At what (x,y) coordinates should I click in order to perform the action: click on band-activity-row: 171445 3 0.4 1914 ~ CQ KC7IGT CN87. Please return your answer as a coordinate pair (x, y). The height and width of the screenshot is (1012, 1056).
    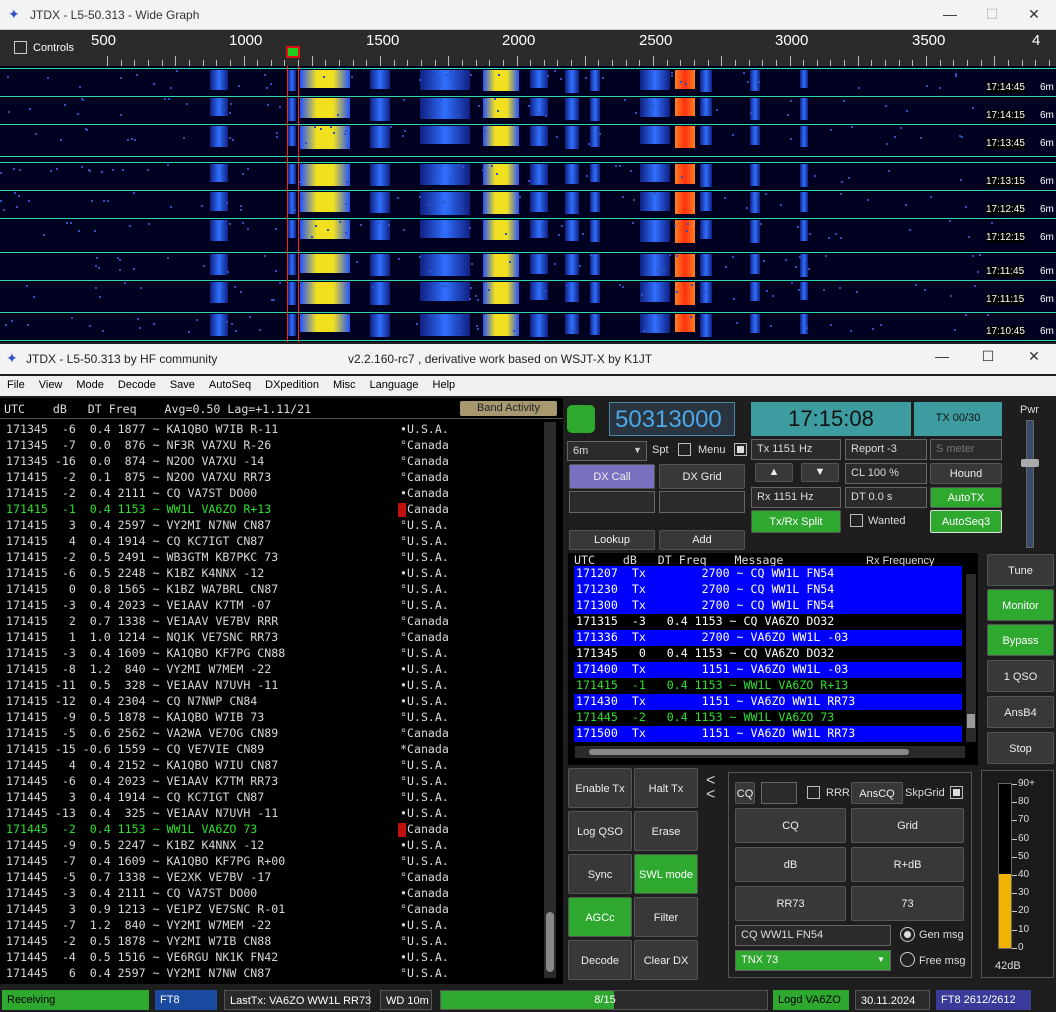
    Looking at the image, I should click on (170, 798).